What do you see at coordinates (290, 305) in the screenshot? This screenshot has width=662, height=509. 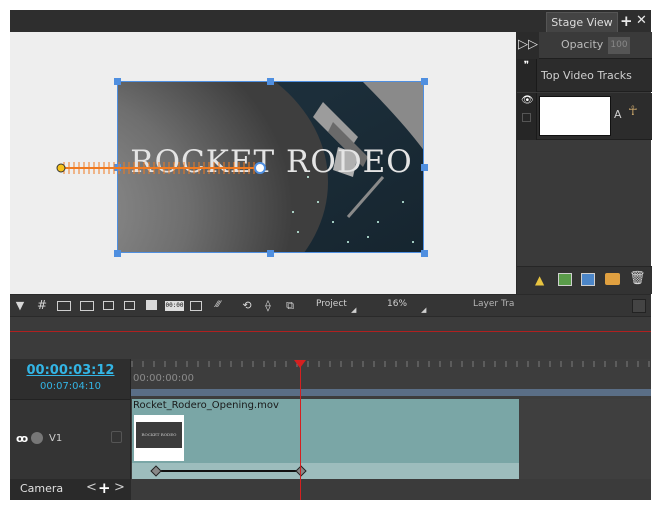 I see `snapshot-icon: ⧉` at bounding box center [290, 305].